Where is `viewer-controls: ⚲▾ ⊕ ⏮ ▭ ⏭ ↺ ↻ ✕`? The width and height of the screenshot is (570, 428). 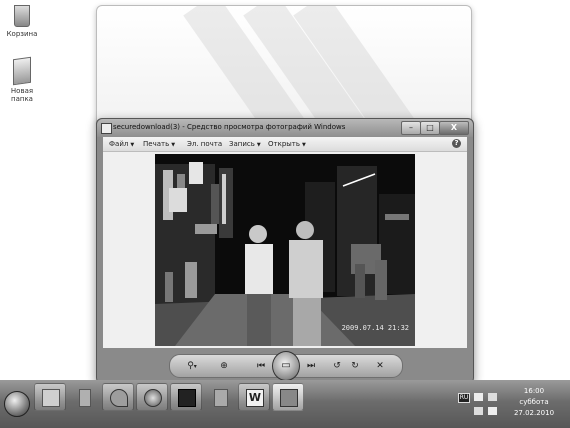
viewer-controls: ⚲▾ ⊕ ⏮ ▭ ⏭ ↺ ↻ ✕ is located at coordinates (286, 366).